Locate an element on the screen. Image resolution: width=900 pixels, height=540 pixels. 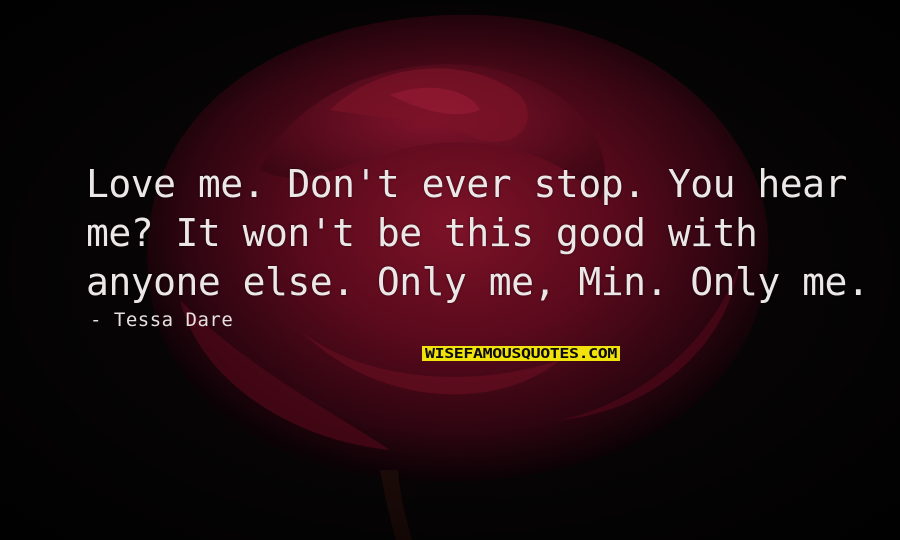
svg-text: WISEFAMOUSQUOTES.COM is located at coordinates (521, 354).